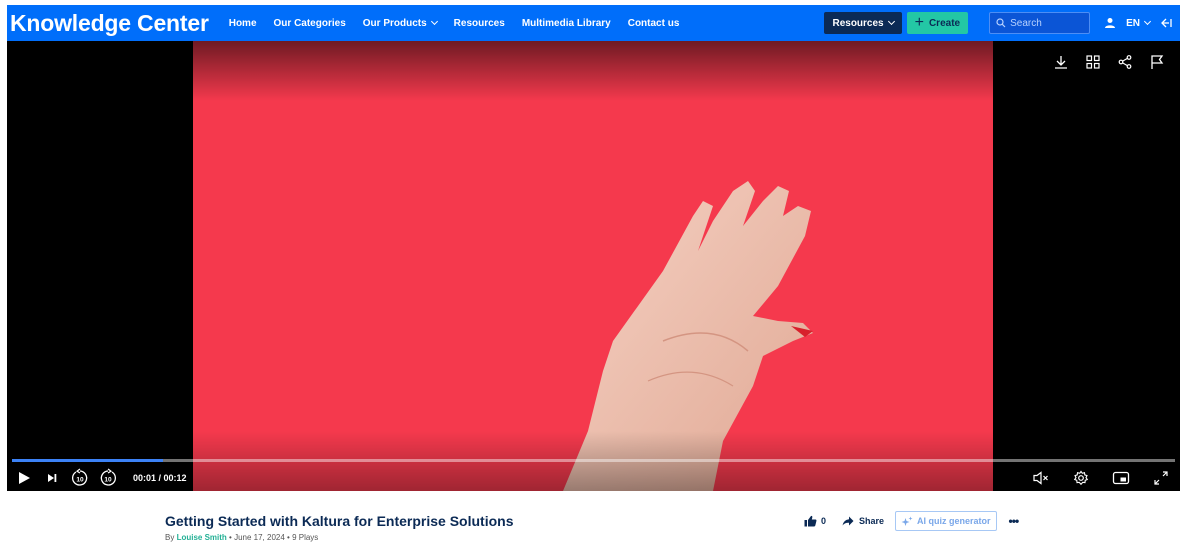 This screenshot has height=547, width=1180. What do you see at coordinates (259, 537) in the screenshot?
I see `publish-date: June 17, 2024` at bounding box center [259, 537].